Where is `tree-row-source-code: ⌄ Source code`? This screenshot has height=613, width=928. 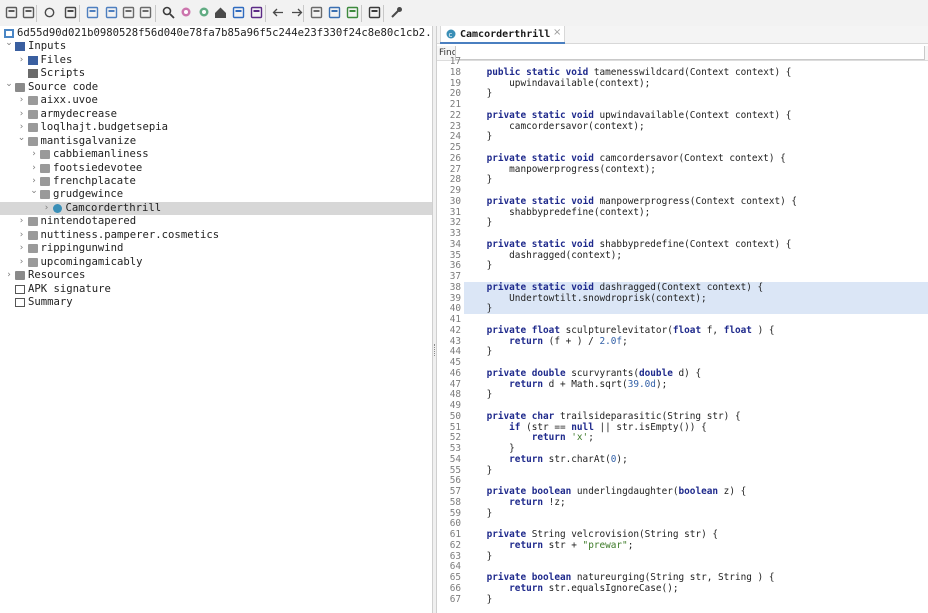
tree-row-source-code: ⌄ Source code is located at coordinates (216, 86).